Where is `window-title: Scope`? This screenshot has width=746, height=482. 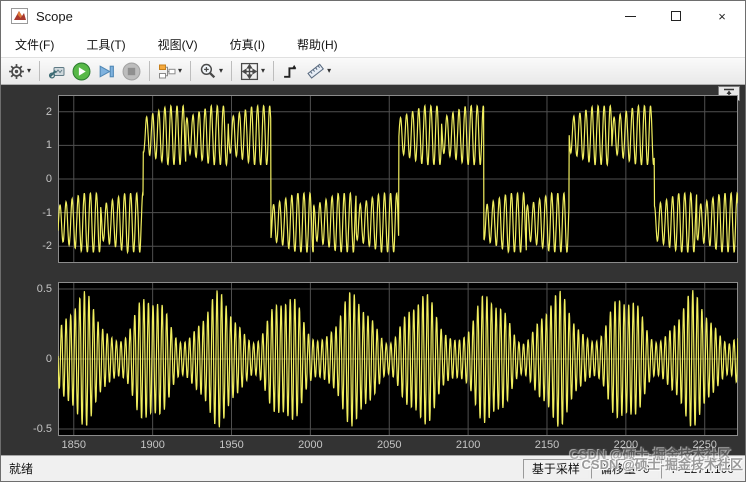 window-title: Scope is located at coordinates (54, 16).